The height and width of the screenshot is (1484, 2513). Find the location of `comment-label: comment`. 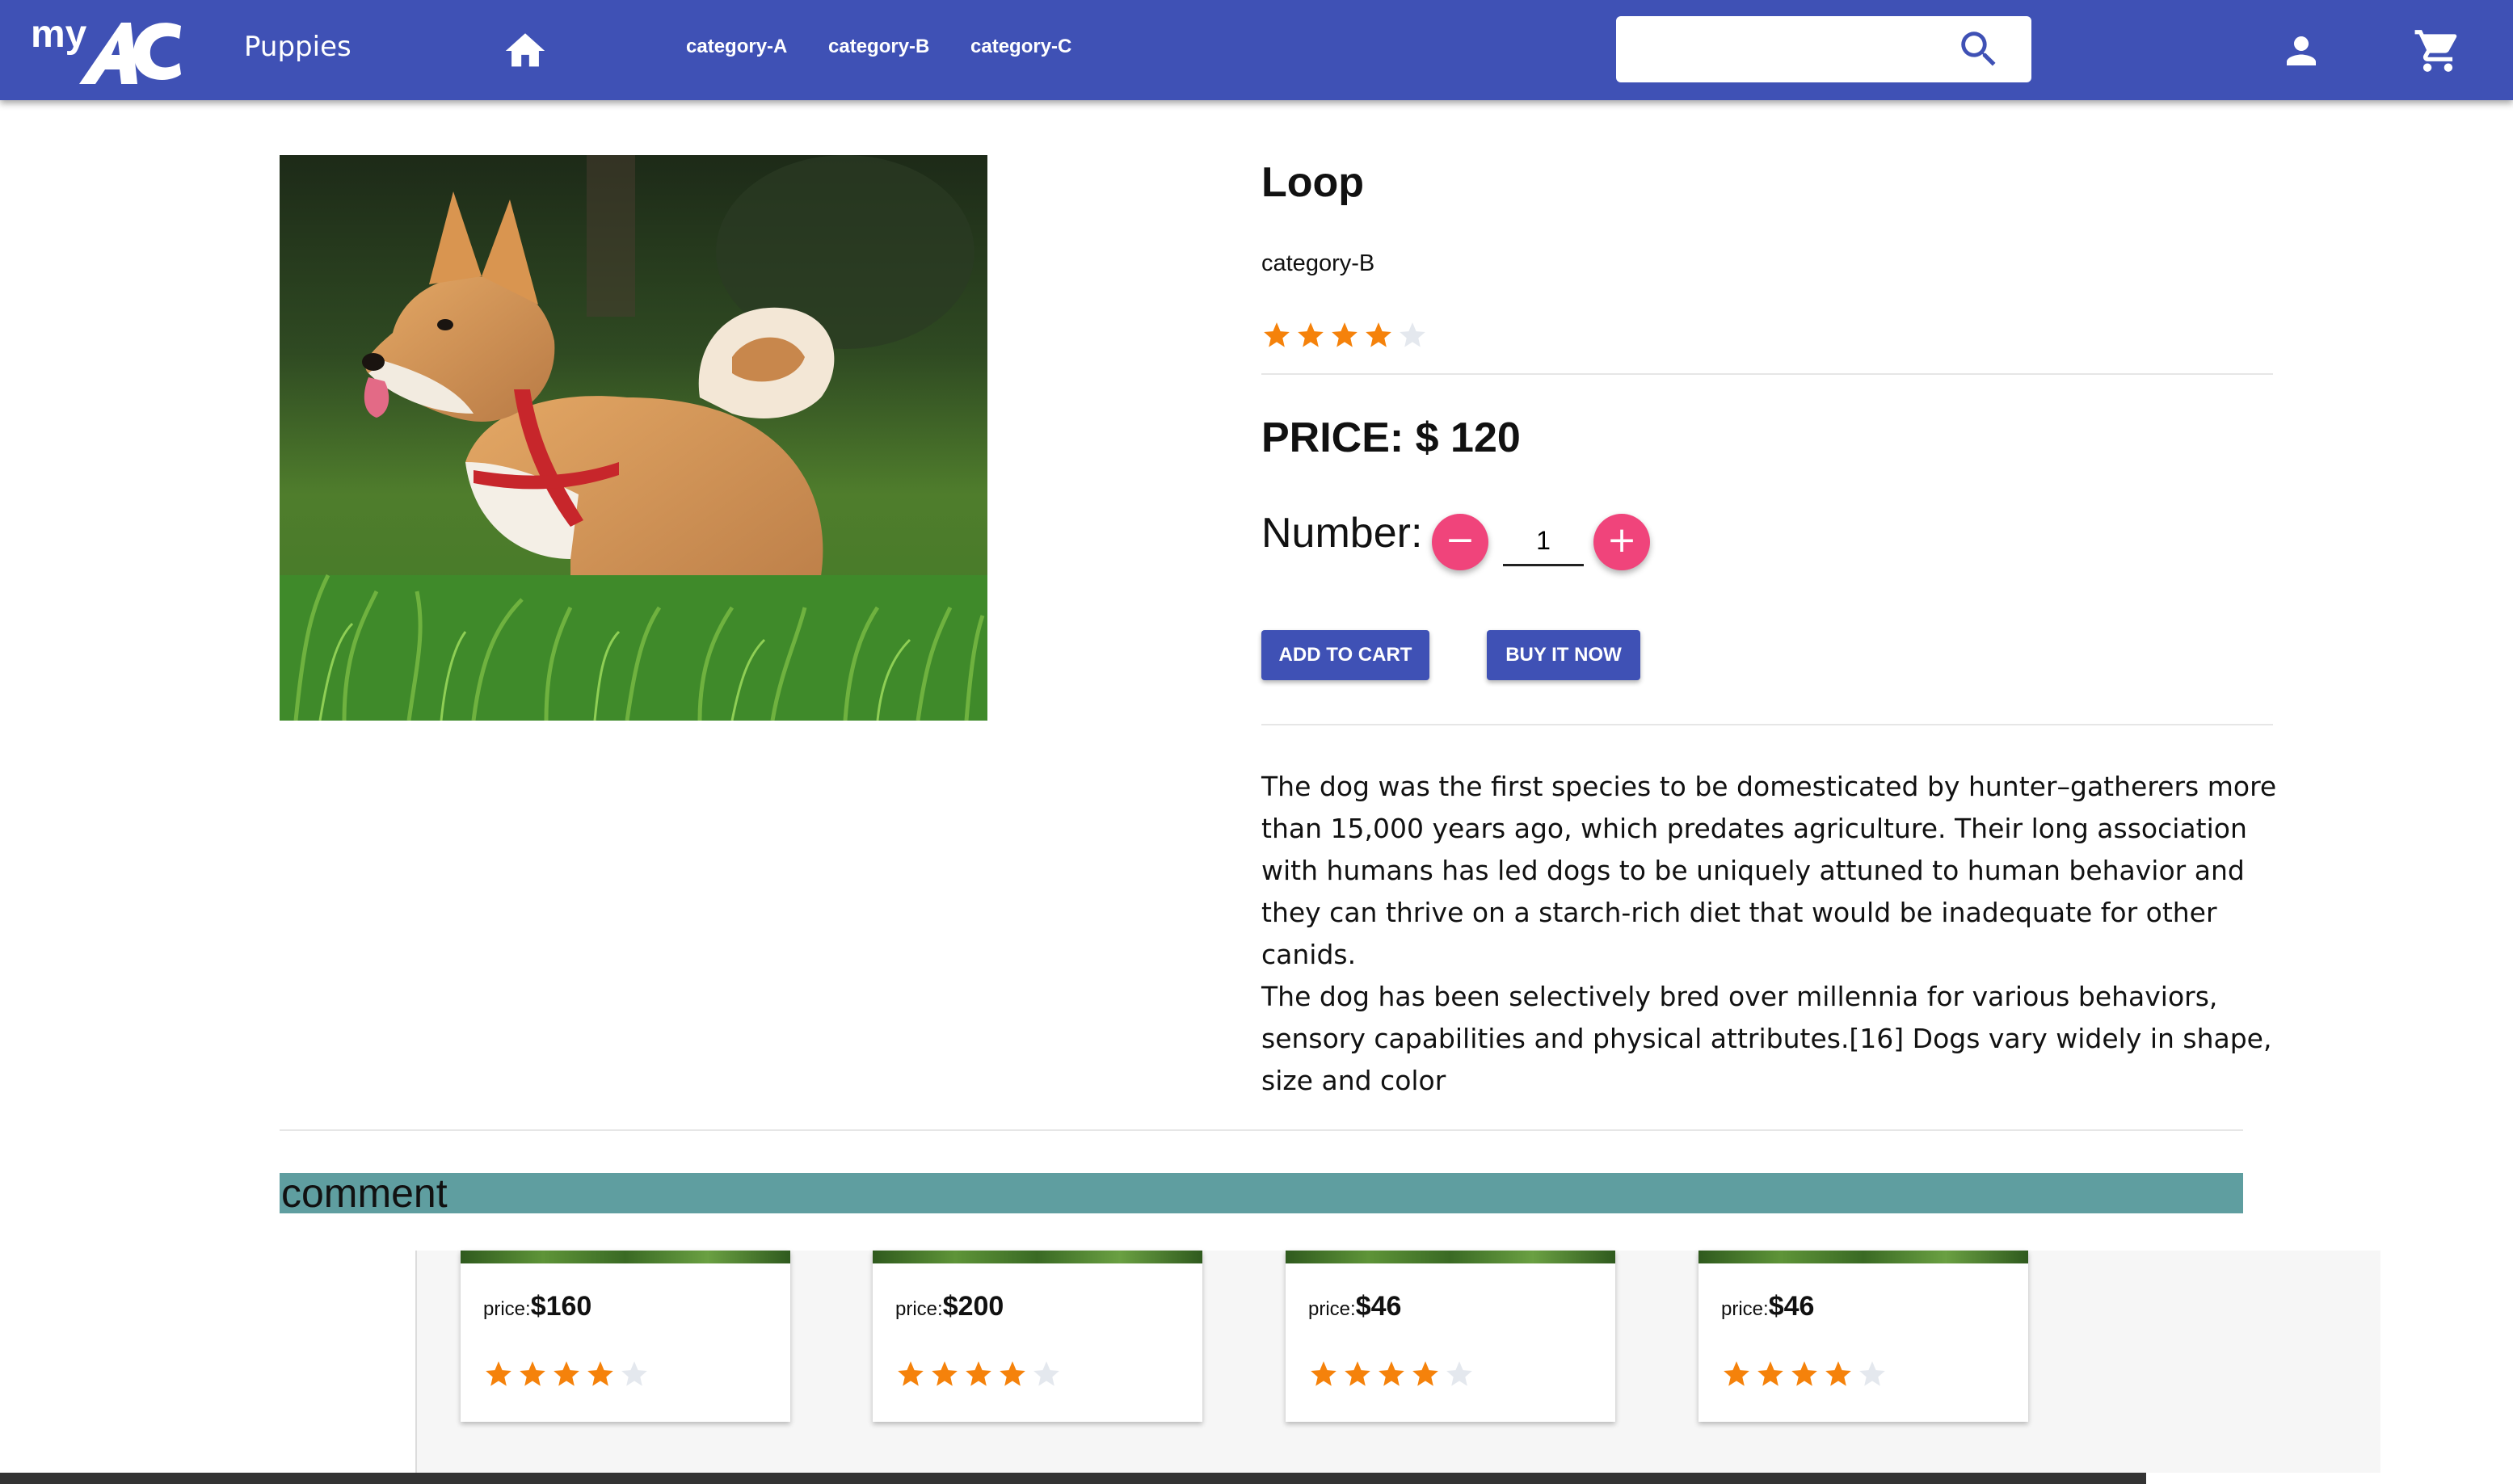

comment-label: comment is located at coordinates (364, 1193).